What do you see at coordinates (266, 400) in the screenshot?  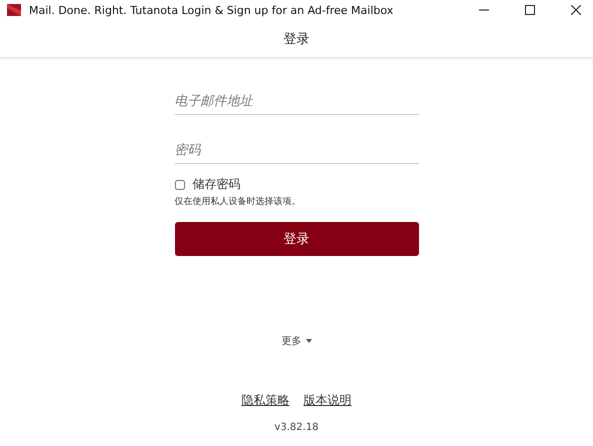 I see `footer-link: 隐私策略` at bounding box center [266, 400].